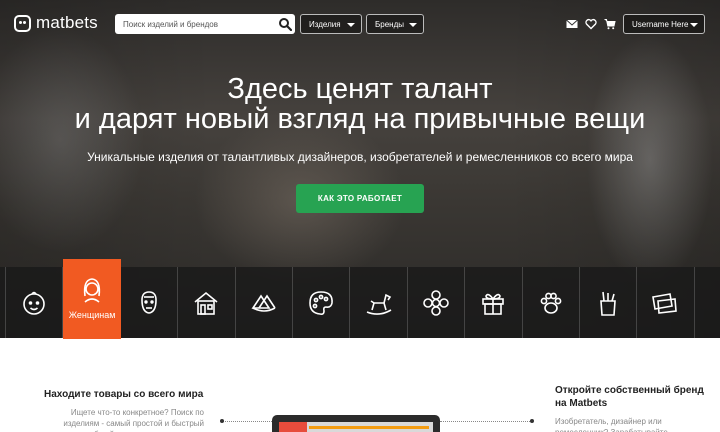  I want to click on category-cards, so click(666, 302).